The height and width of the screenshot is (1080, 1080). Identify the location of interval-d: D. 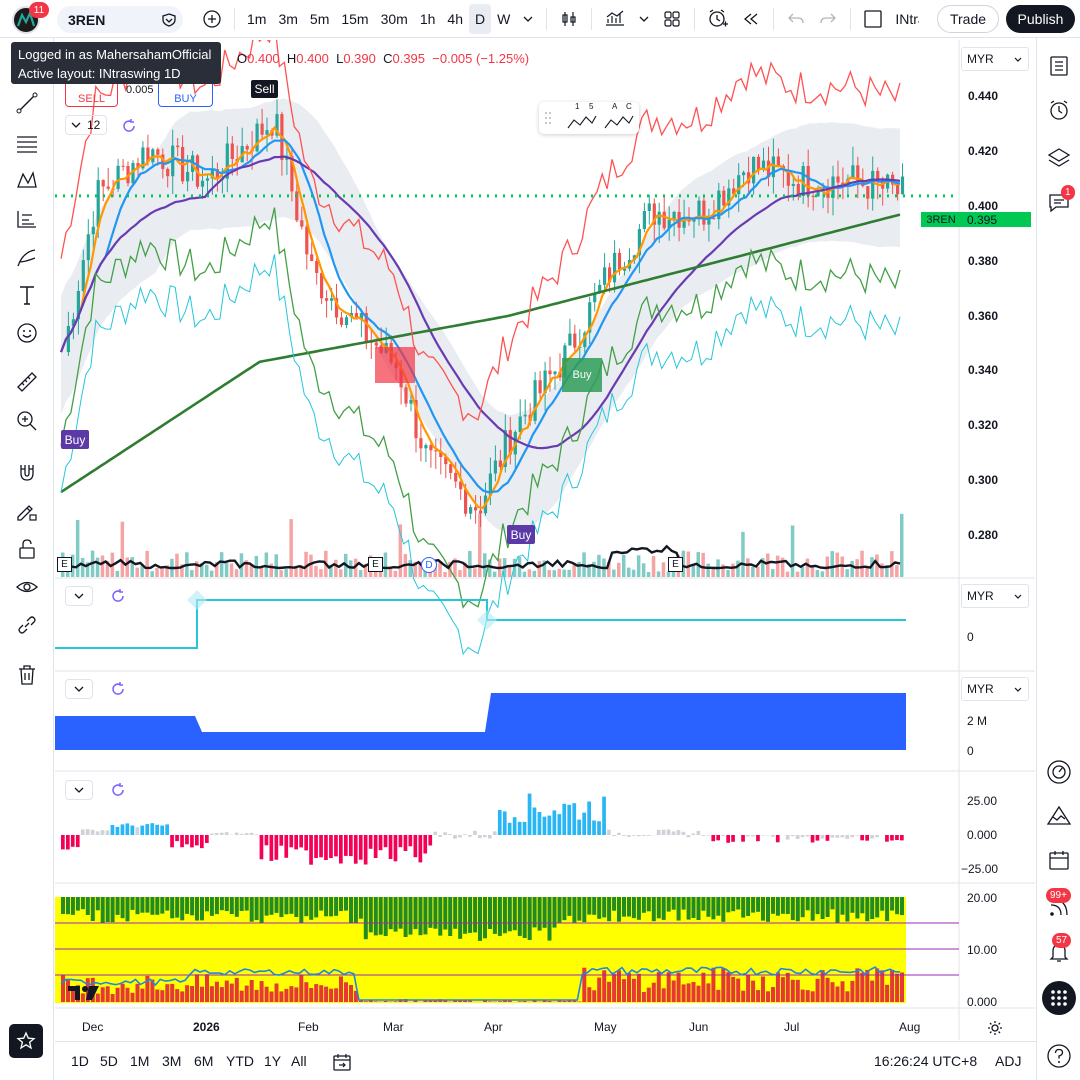
(480, 19).